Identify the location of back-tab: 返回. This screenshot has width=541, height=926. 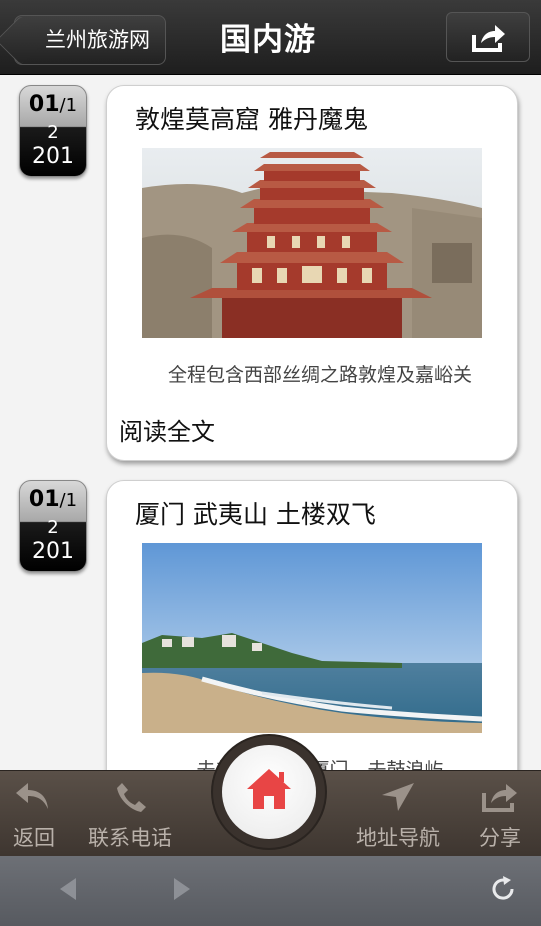
(34, 816).